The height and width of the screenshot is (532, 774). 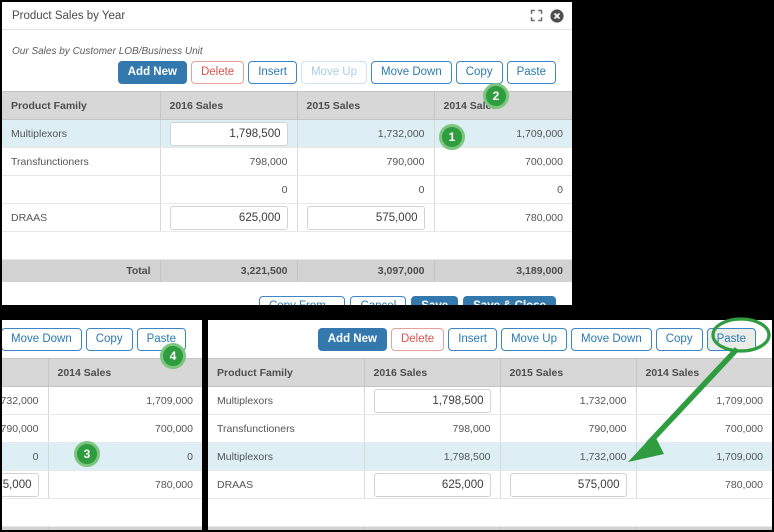 What do you see at coordinates (432, 528) in the screenshot?
I see `total-2016-sales: 5,020,000` at bounding box center [432, 528].